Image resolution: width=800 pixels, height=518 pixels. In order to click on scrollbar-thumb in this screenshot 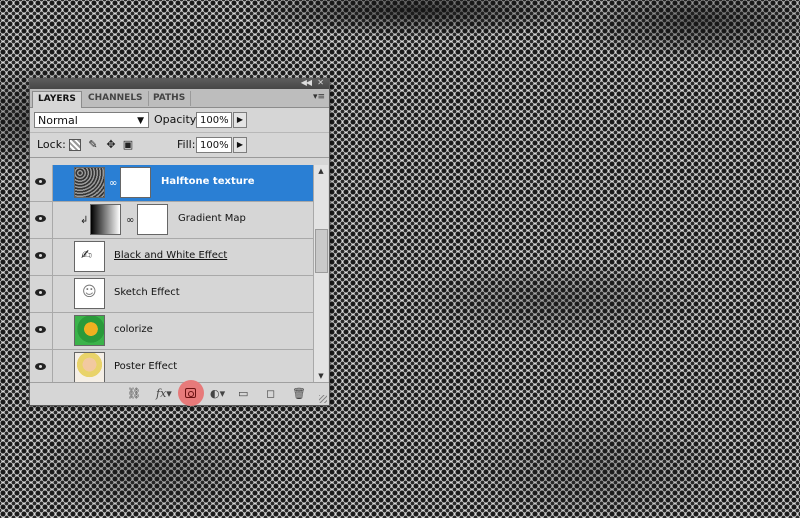, I will do `click(321, 251)`.